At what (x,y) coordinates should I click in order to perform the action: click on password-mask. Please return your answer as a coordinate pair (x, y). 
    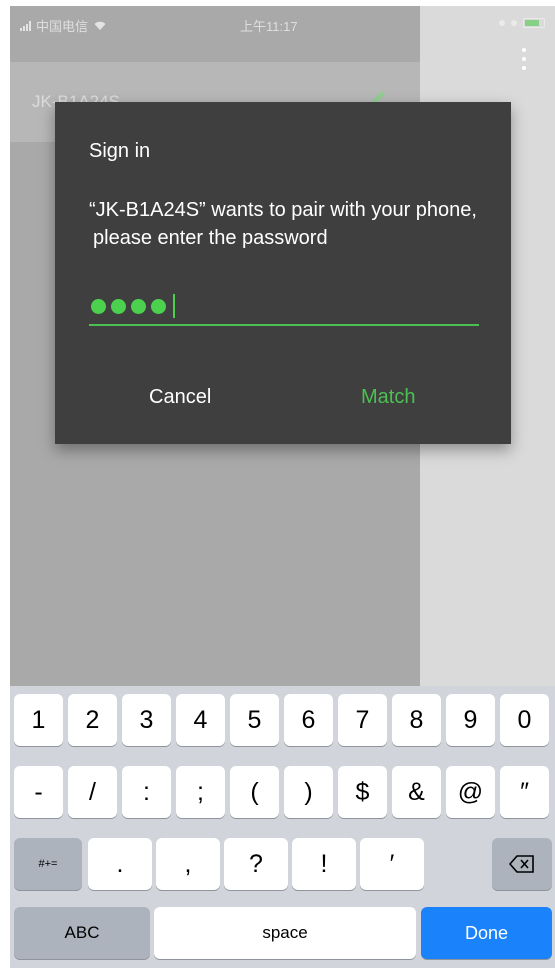
    Looking at the image, I should click on (133, 306).